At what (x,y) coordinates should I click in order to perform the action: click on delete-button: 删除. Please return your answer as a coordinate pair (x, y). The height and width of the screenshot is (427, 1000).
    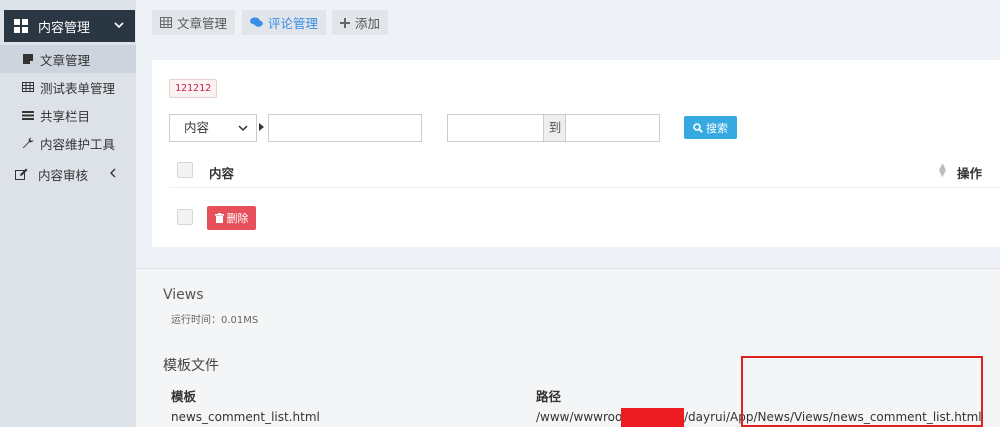
    Looking at the image, I should click on (231, 218).